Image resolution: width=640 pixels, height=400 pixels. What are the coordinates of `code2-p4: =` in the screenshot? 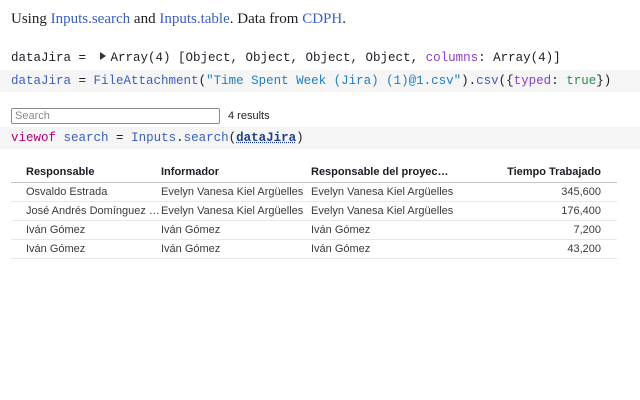 It's located at (120, 138).